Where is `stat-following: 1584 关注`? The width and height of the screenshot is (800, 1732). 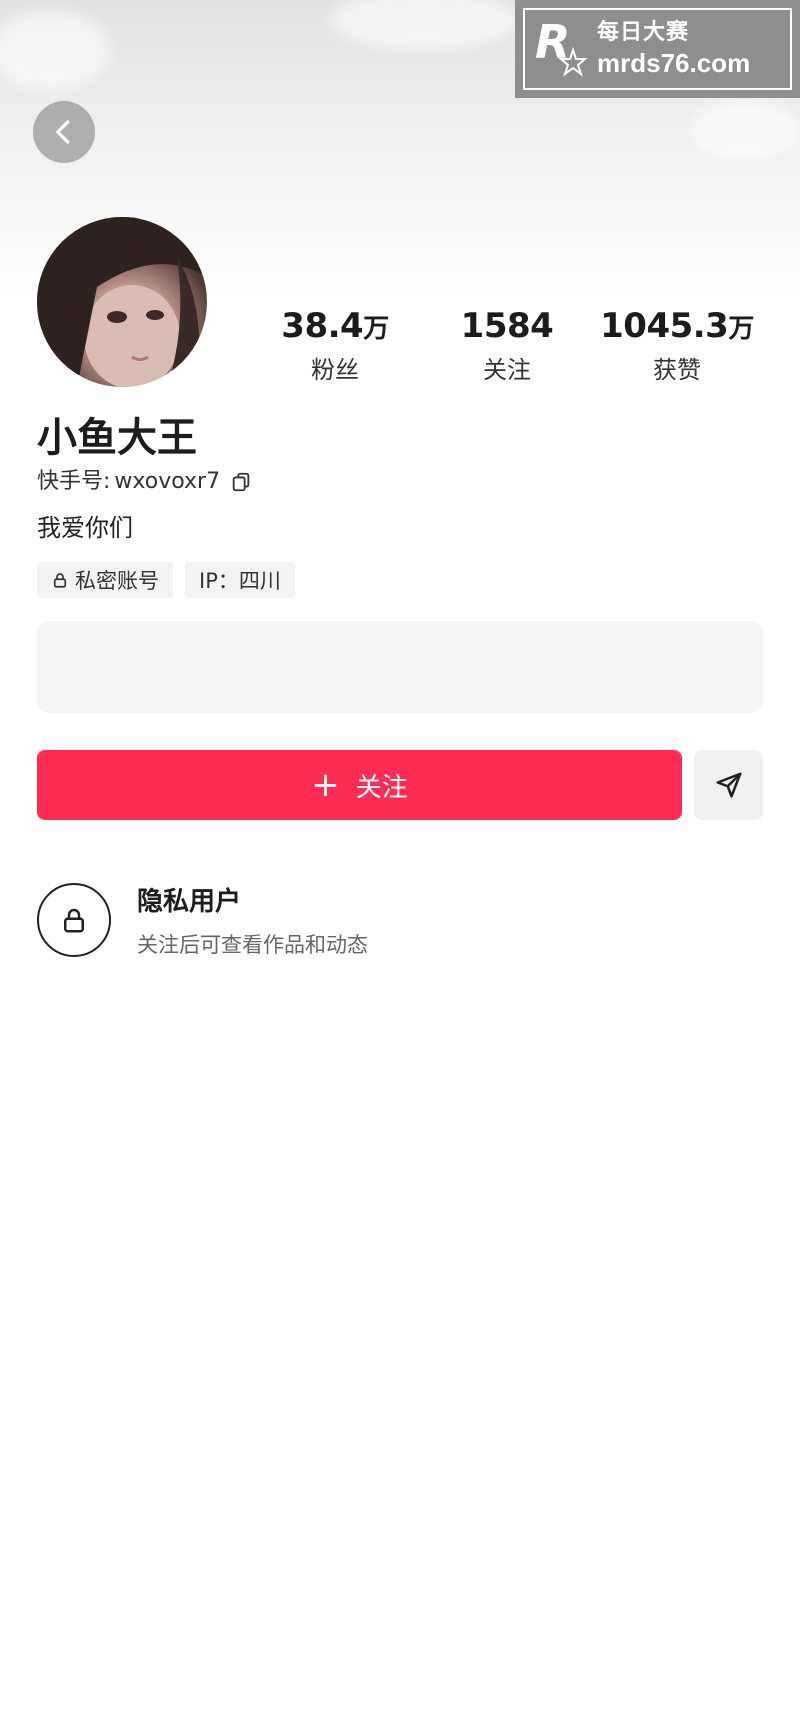 stat-following: 1584 关注 is located at coordinates (507, 345).